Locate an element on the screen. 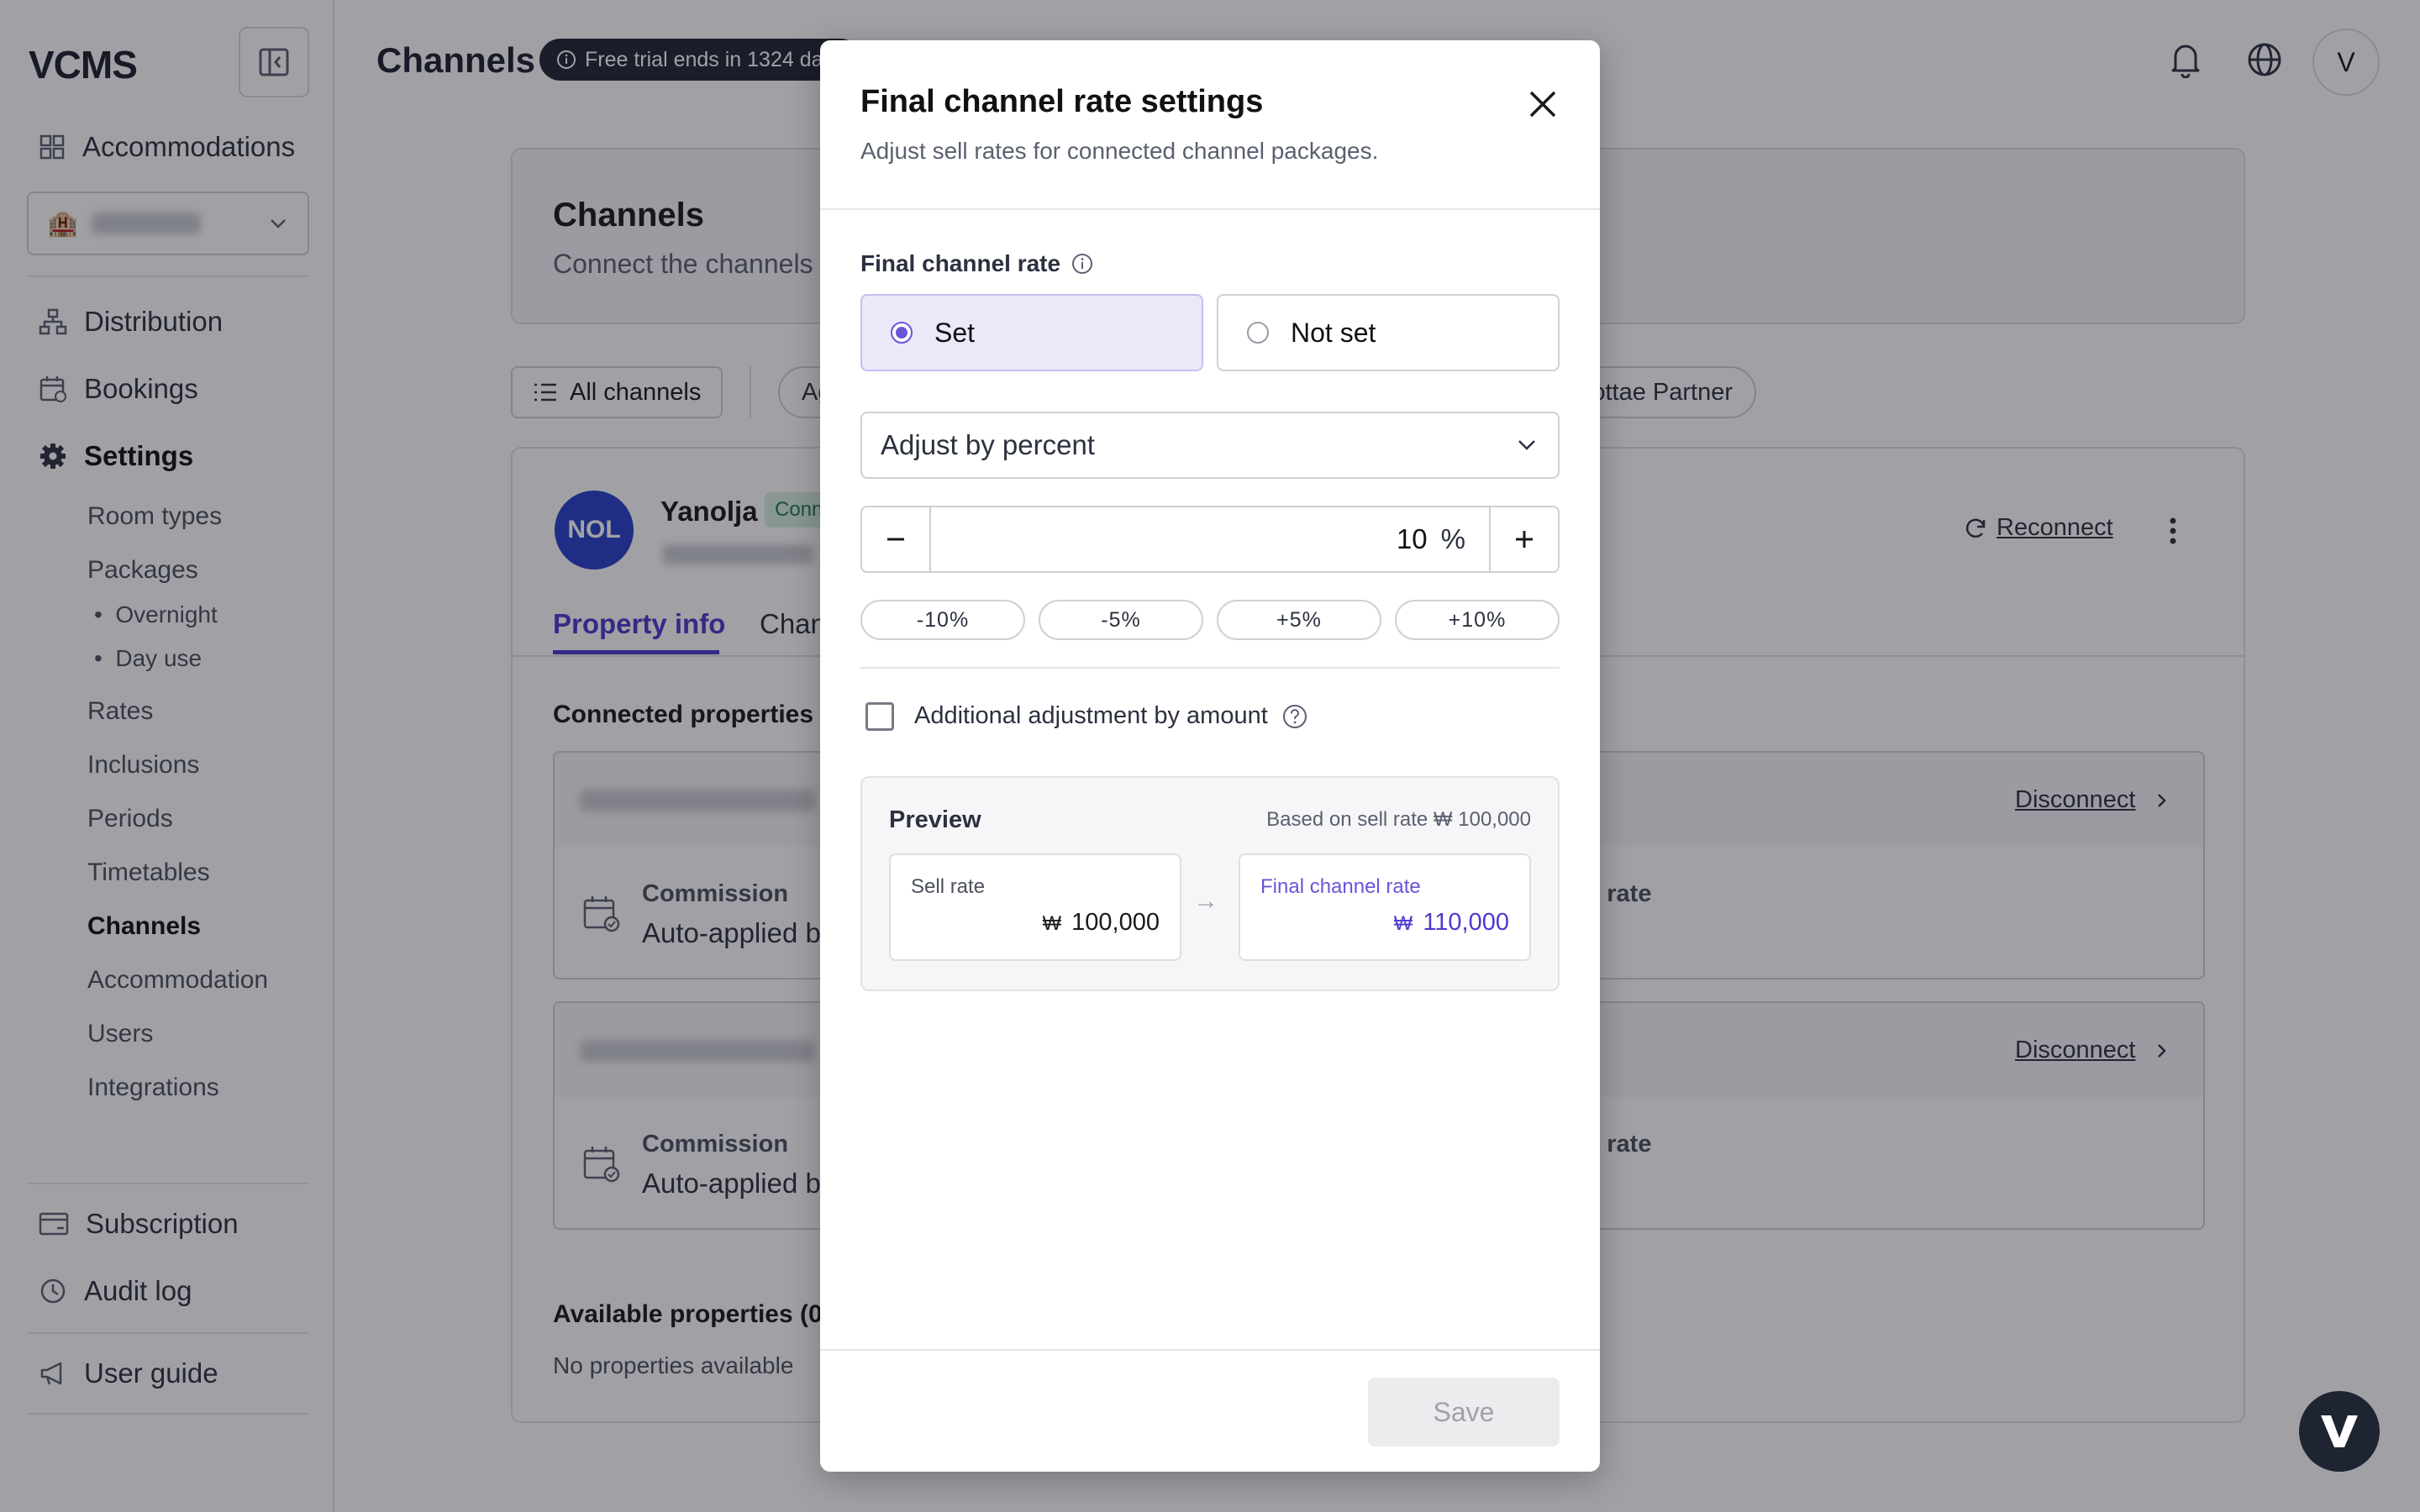 This screenshot has height=1512, width=2420. percent-unit: % is located at coordinates (1452, 538).